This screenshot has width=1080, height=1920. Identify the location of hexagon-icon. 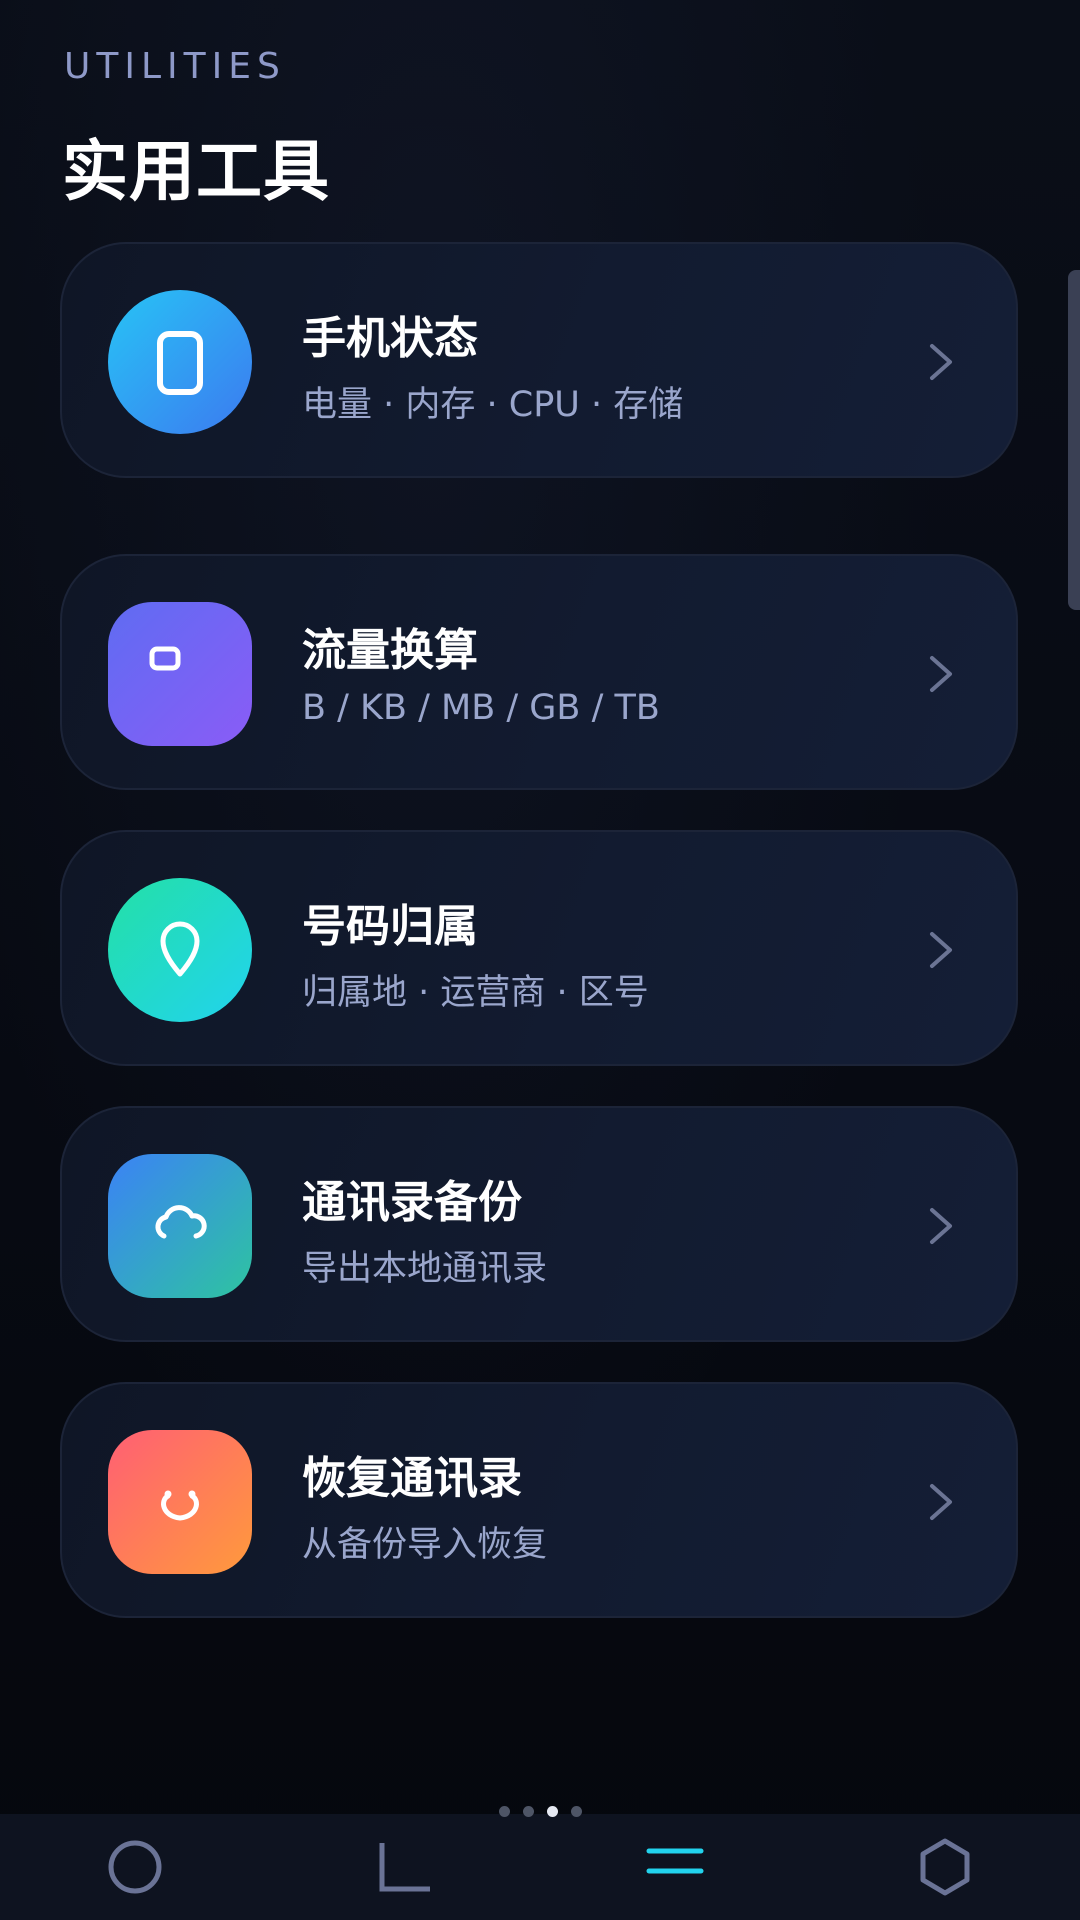
(945, 1867).